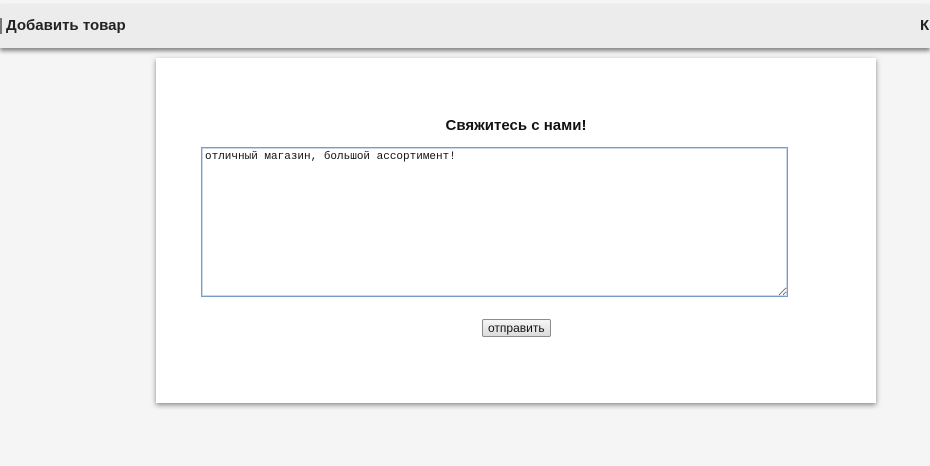  I want to click on contact-form-title: Свяжитесь с нами!, so click(516, 125).